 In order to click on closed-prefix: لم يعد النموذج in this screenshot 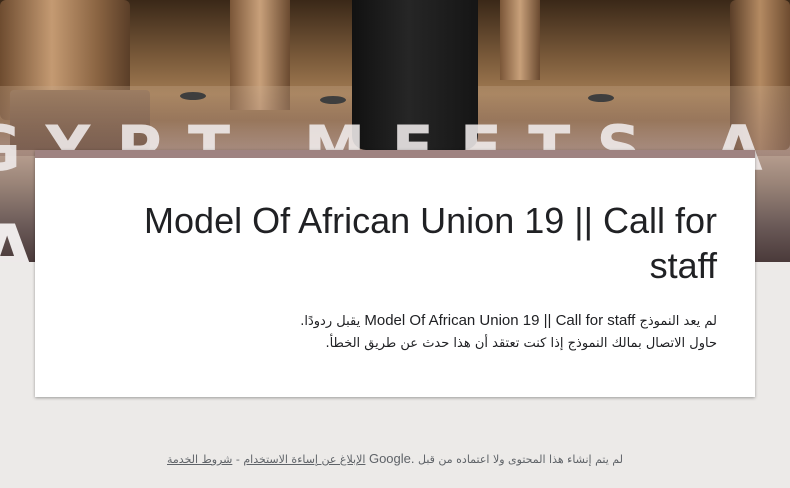, I will do `click(678, 321)`.